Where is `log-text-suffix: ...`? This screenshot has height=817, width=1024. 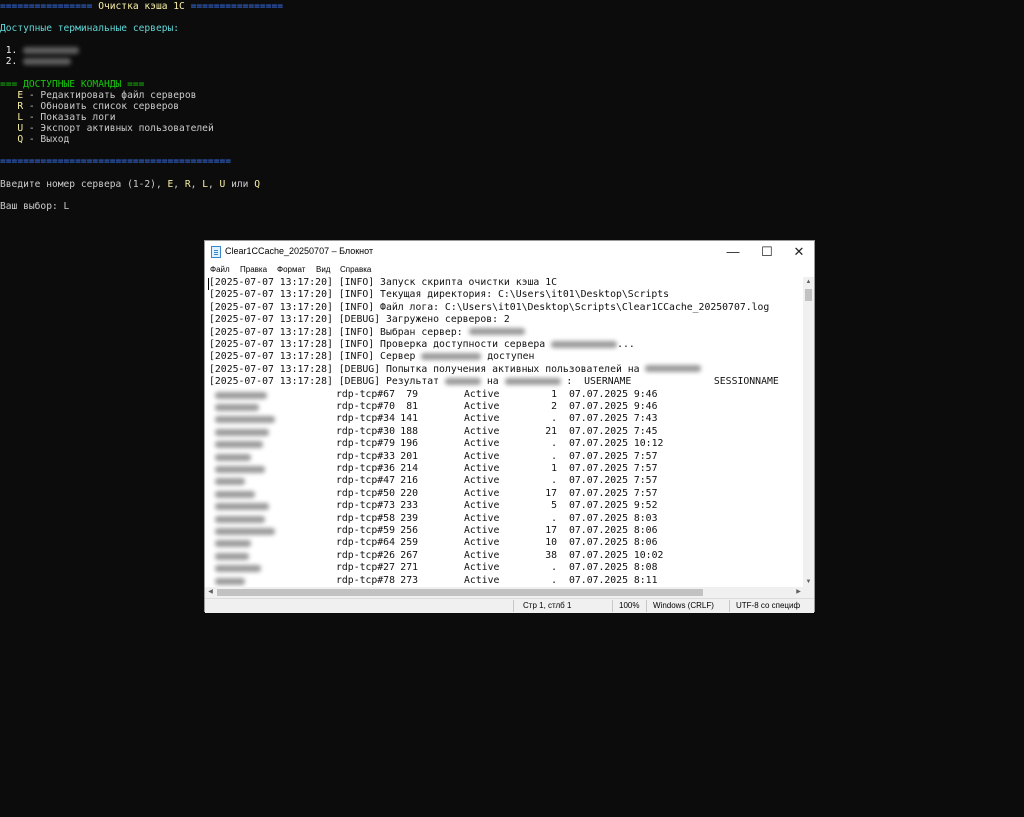
log-text-suffix: ... is located at coordinates (626, 344).